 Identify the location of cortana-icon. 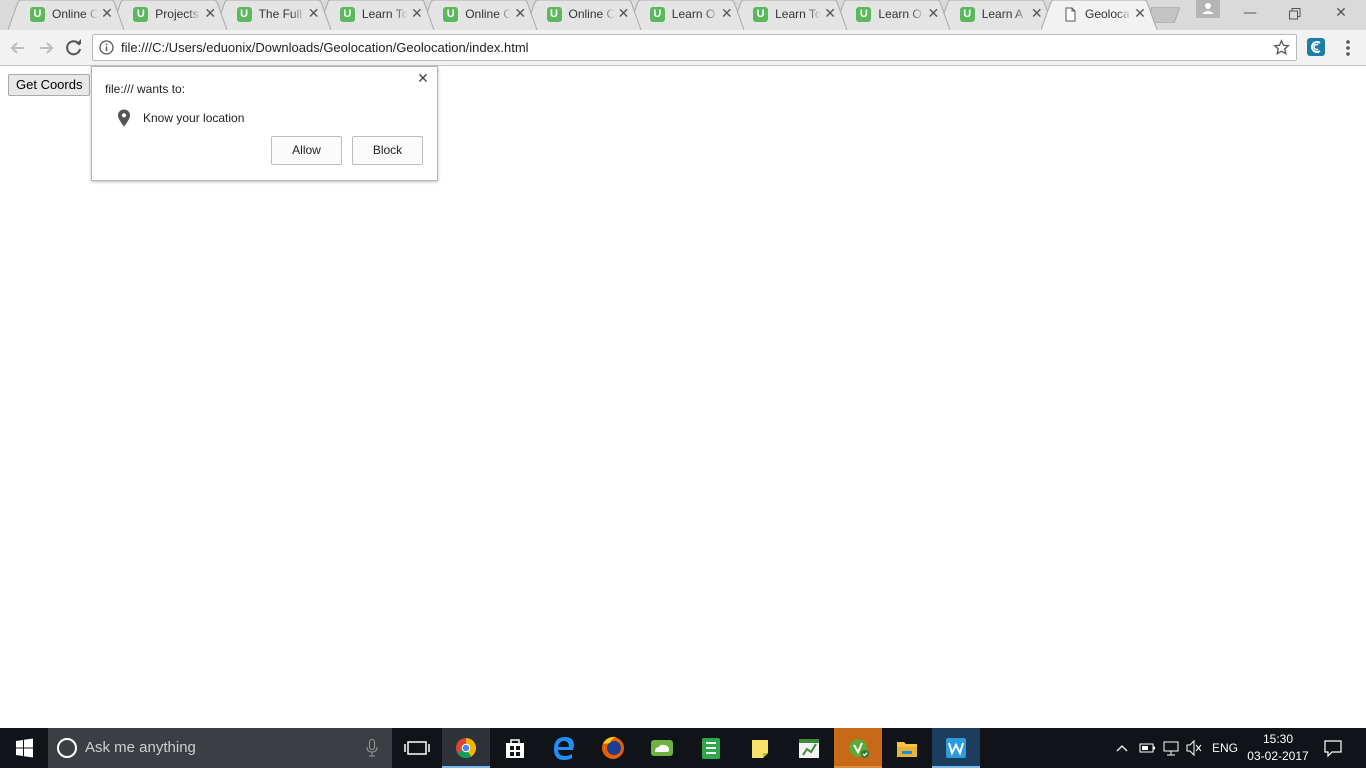
(67, 748).